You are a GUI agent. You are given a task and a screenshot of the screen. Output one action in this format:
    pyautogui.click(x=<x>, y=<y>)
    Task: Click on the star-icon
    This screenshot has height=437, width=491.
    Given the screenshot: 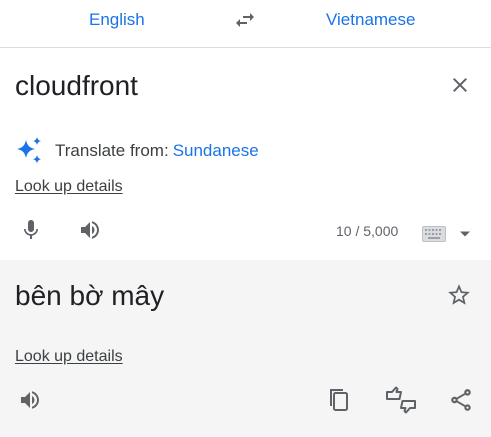 What is the action you would take?
    pyautogui.click(x=459, y=295)
    